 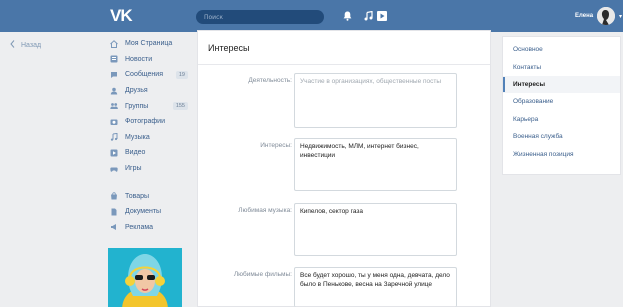 I want to click on nav-item-groups: Группы 155, so click(x=149, y=106).